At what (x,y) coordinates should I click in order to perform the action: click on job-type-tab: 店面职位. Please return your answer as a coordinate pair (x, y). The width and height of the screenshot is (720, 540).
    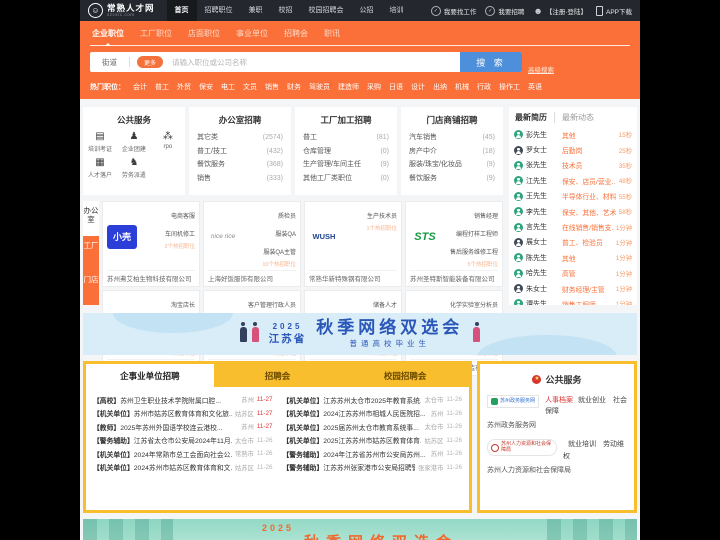
    Looking at the image, I should click on (204, 33).